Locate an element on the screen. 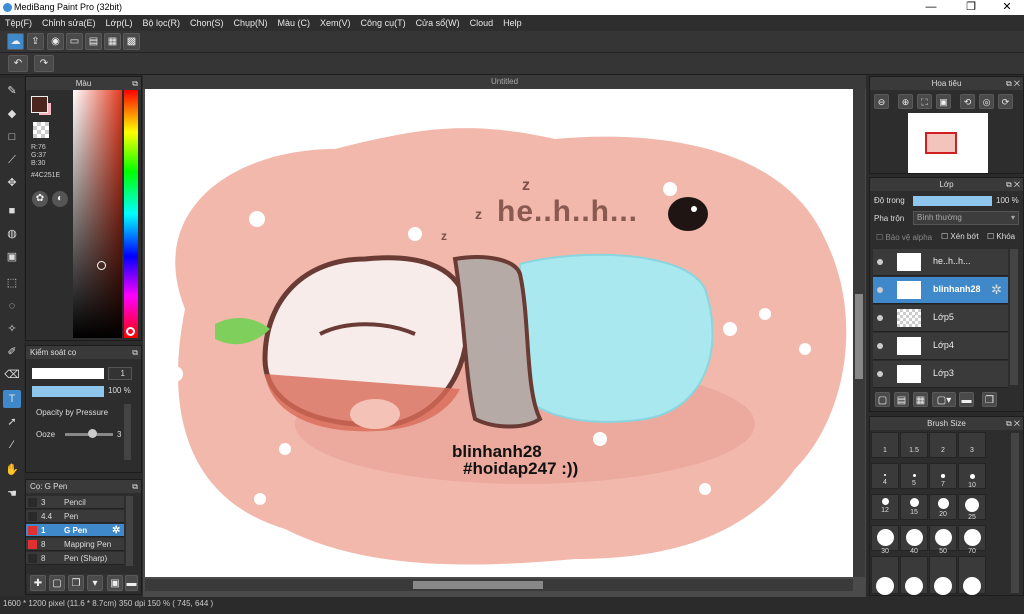 Image resolution: width=1024 pixels, height=614 pixels. brush-menu-icon: ▾ is located at coordinates (95, 583).